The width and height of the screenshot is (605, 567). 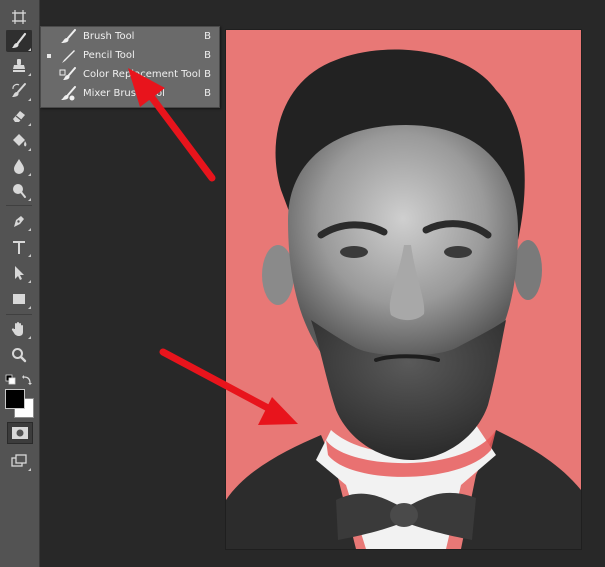 What do you see at coordinates (109, 55) in the screenshot?
I see `menu-item-label: Pencil Tool` at bounding box center [109, 55].